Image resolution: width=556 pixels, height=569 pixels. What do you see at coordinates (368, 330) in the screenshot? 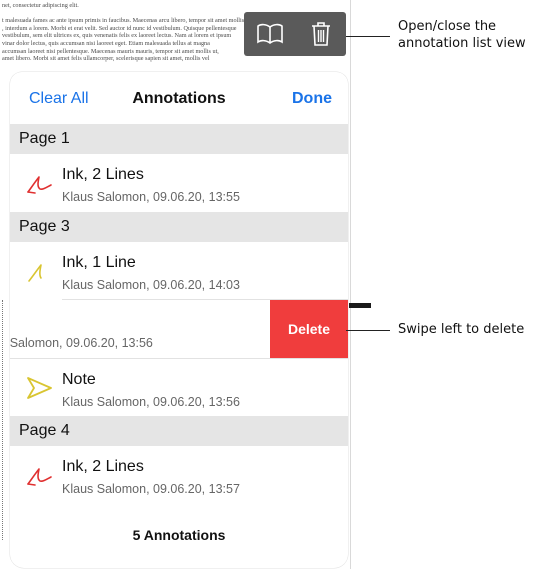
I see `callout-line-swipe` at bounding box center [368, 330].